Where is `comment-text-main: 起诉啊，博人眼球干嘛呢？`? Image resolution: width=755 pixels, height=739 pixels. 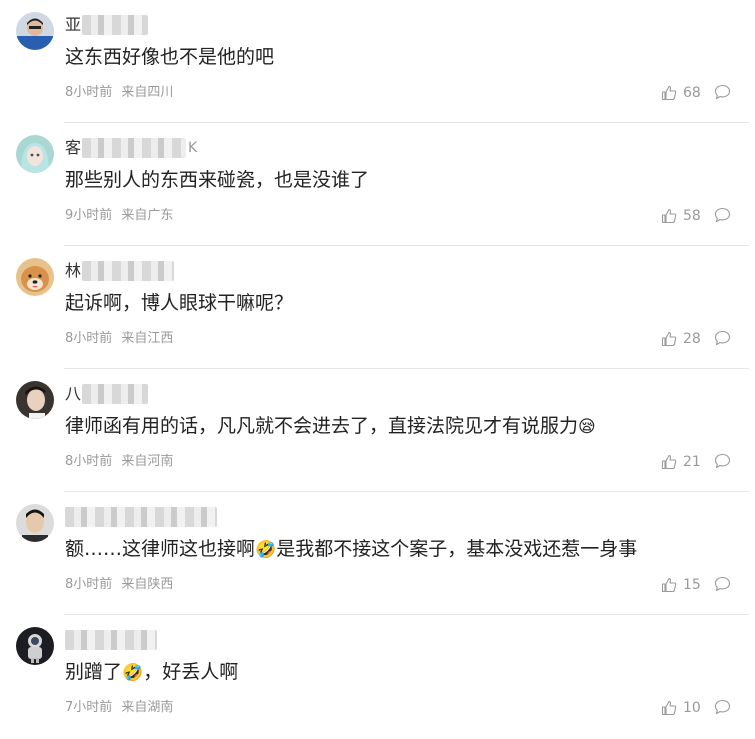
comment-text-main: 起诉啊，博人眼球干嘛呢？ is located at coordinates (179, 303).